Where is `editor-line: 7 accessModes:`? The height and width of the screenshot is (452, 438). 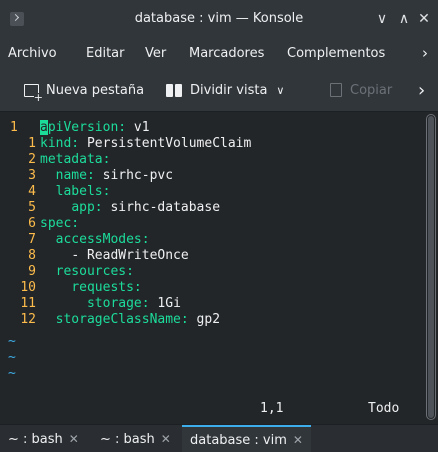 editor-line: 7 accessModes: is located at coordinates (75, 240).